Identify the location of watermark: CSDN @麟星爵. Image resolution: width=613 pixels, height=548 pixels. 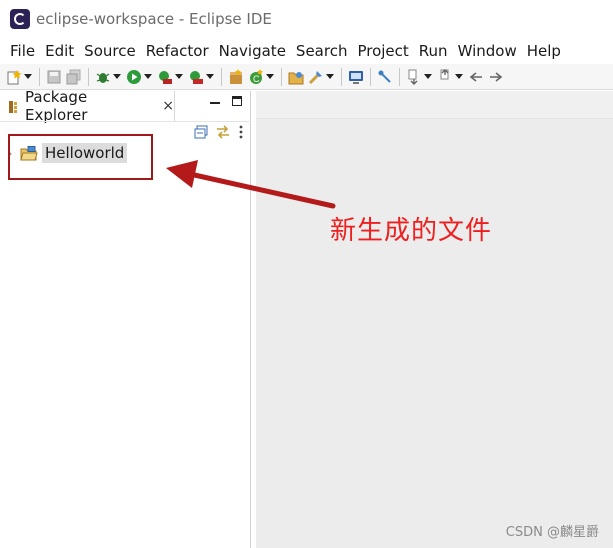
(552, 532).